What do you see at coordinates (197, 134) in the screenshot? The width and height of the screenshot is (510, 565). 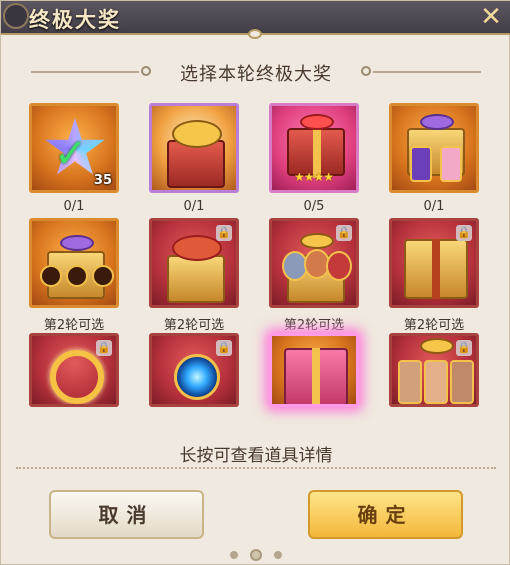 I see `gold-coins-icon` at bounding box center [197, 134].